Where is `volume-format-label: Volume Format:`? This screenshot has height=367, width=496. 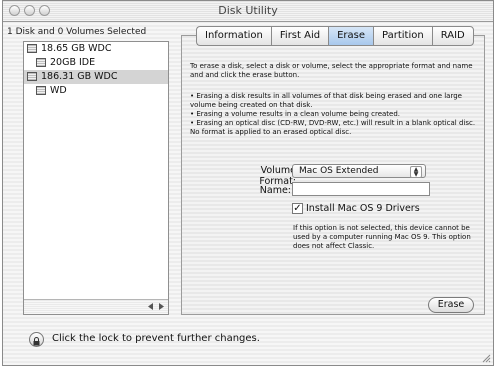
volume-format-label: Volume Format: is located at coordinates (277, 176).